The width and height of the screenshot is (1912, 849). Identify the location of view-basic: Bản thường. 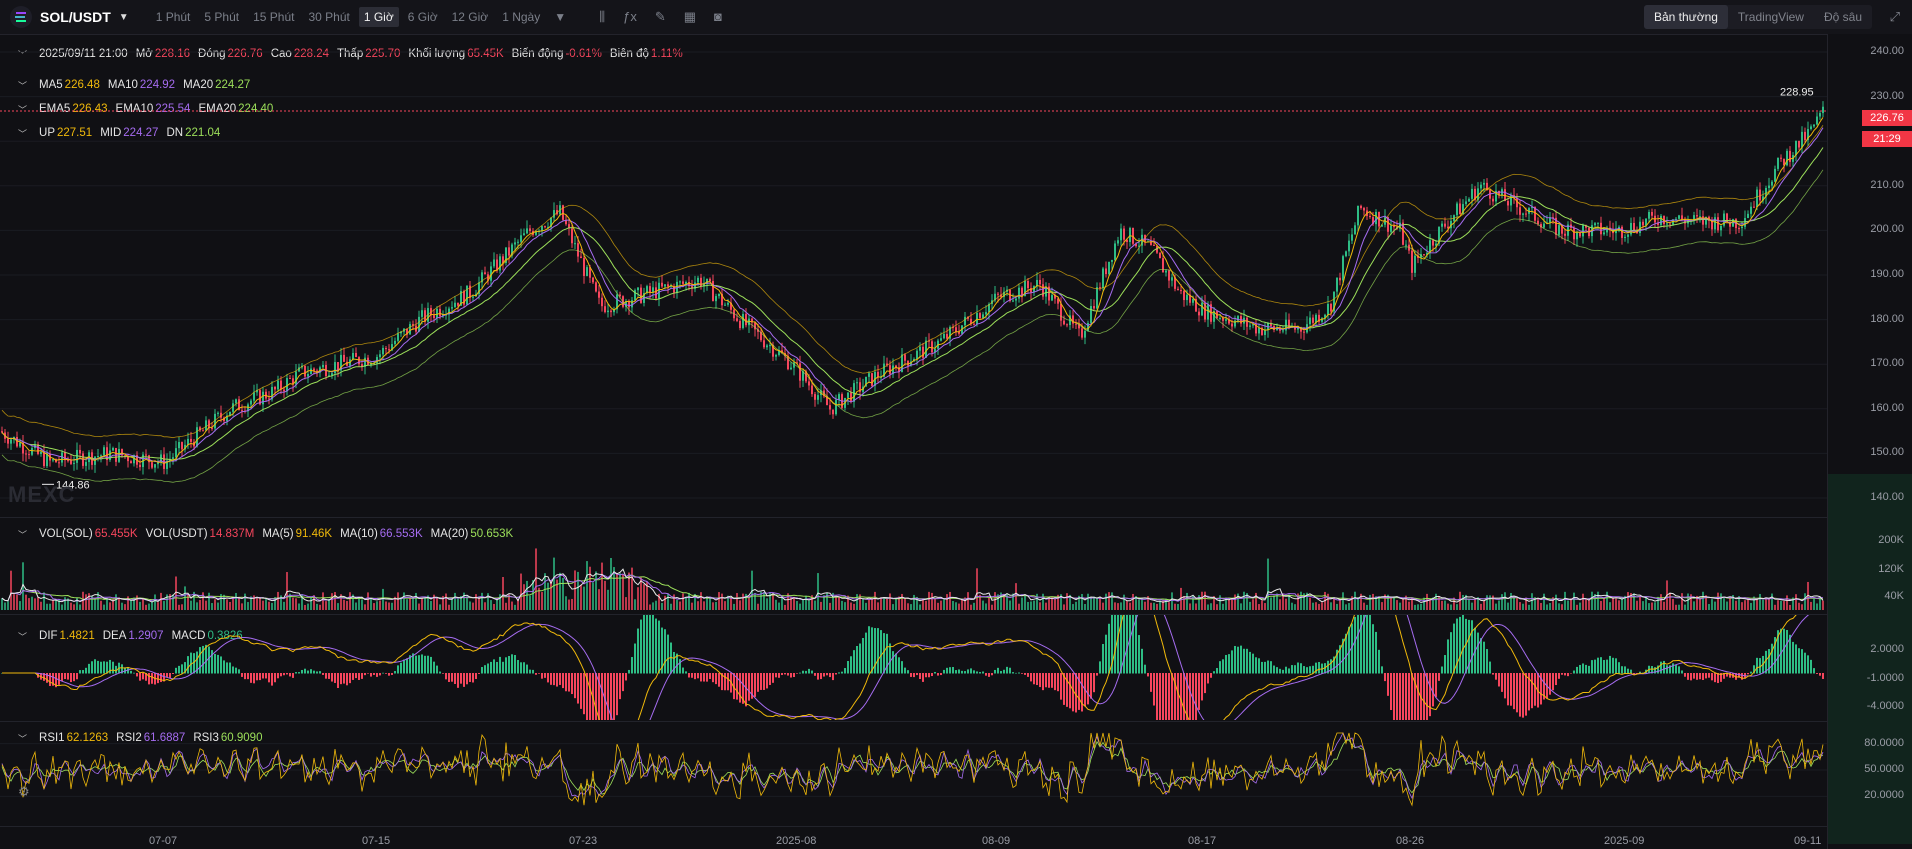
(1685, 17).